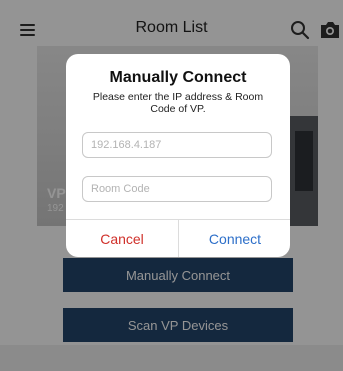  I want to click on dialog-title: Manually Connect, so click(178, 77).